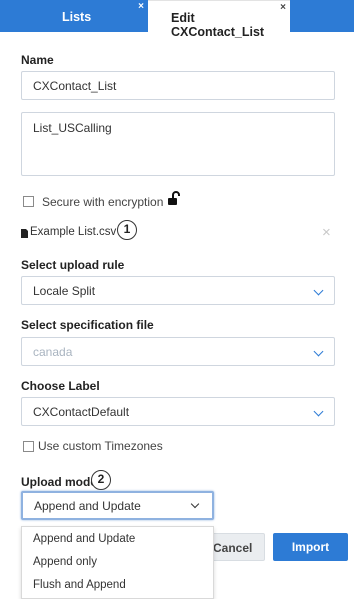 The height and width of the screenshot is (599, 354). What do you see at coordinates (79, 585) in the screenshot?
I see `option-flush-and-append: Flush and Append` at bounding box center [79, 585].